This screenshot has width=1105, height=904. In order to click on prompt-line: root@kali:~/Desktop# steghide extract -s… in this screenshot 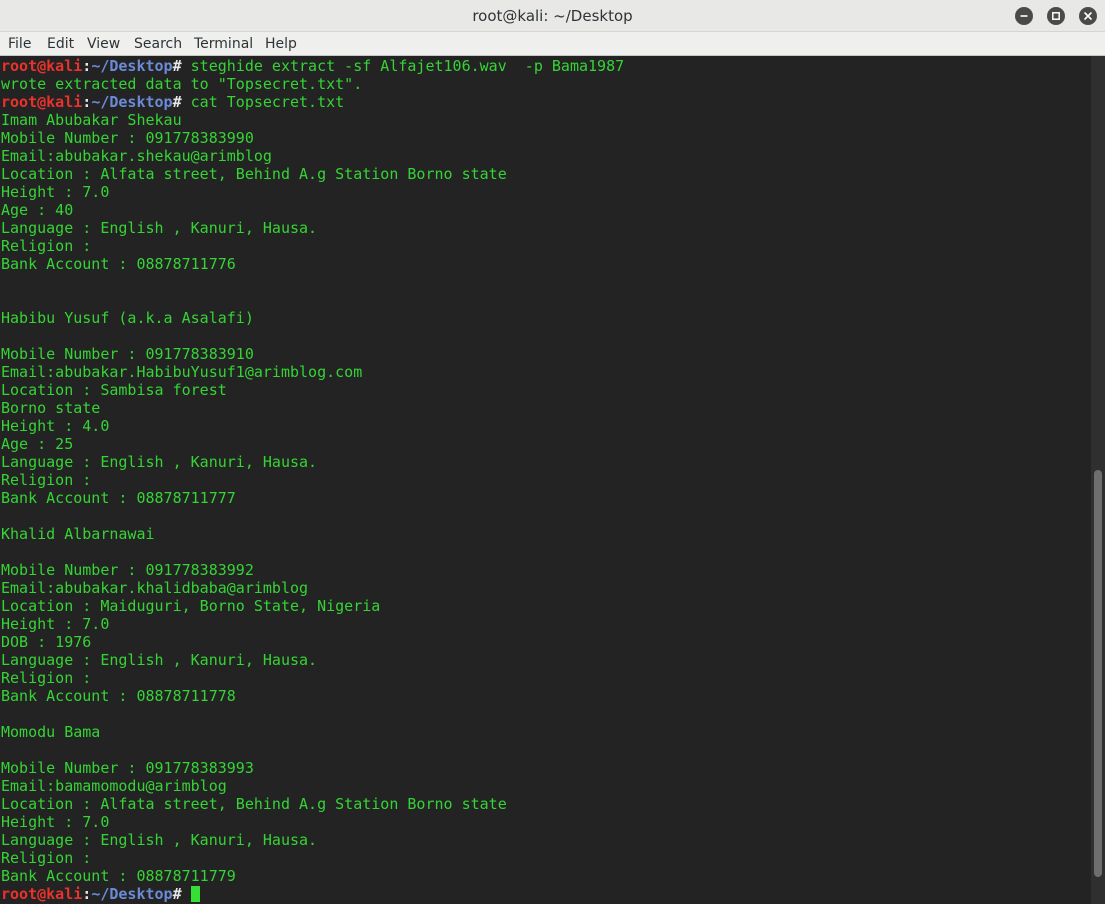, I will do `click(312, 66)`.